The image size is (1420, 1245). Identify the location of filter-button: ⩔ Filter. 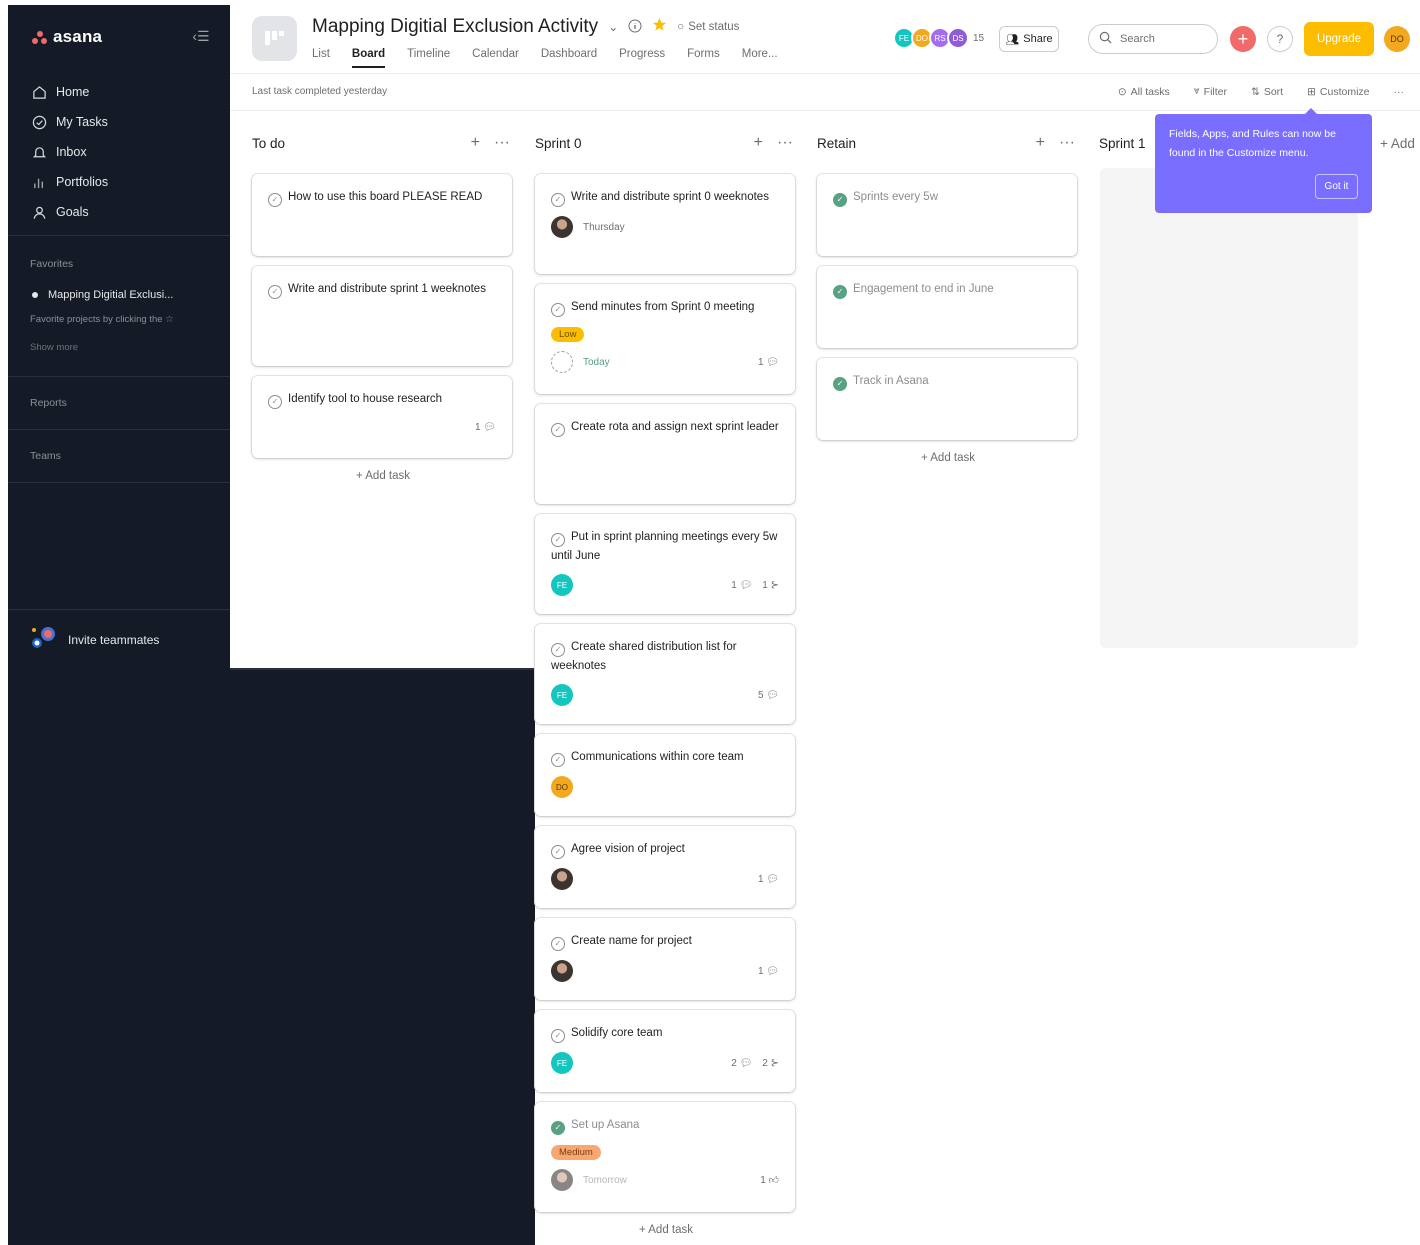
(1210, 91).